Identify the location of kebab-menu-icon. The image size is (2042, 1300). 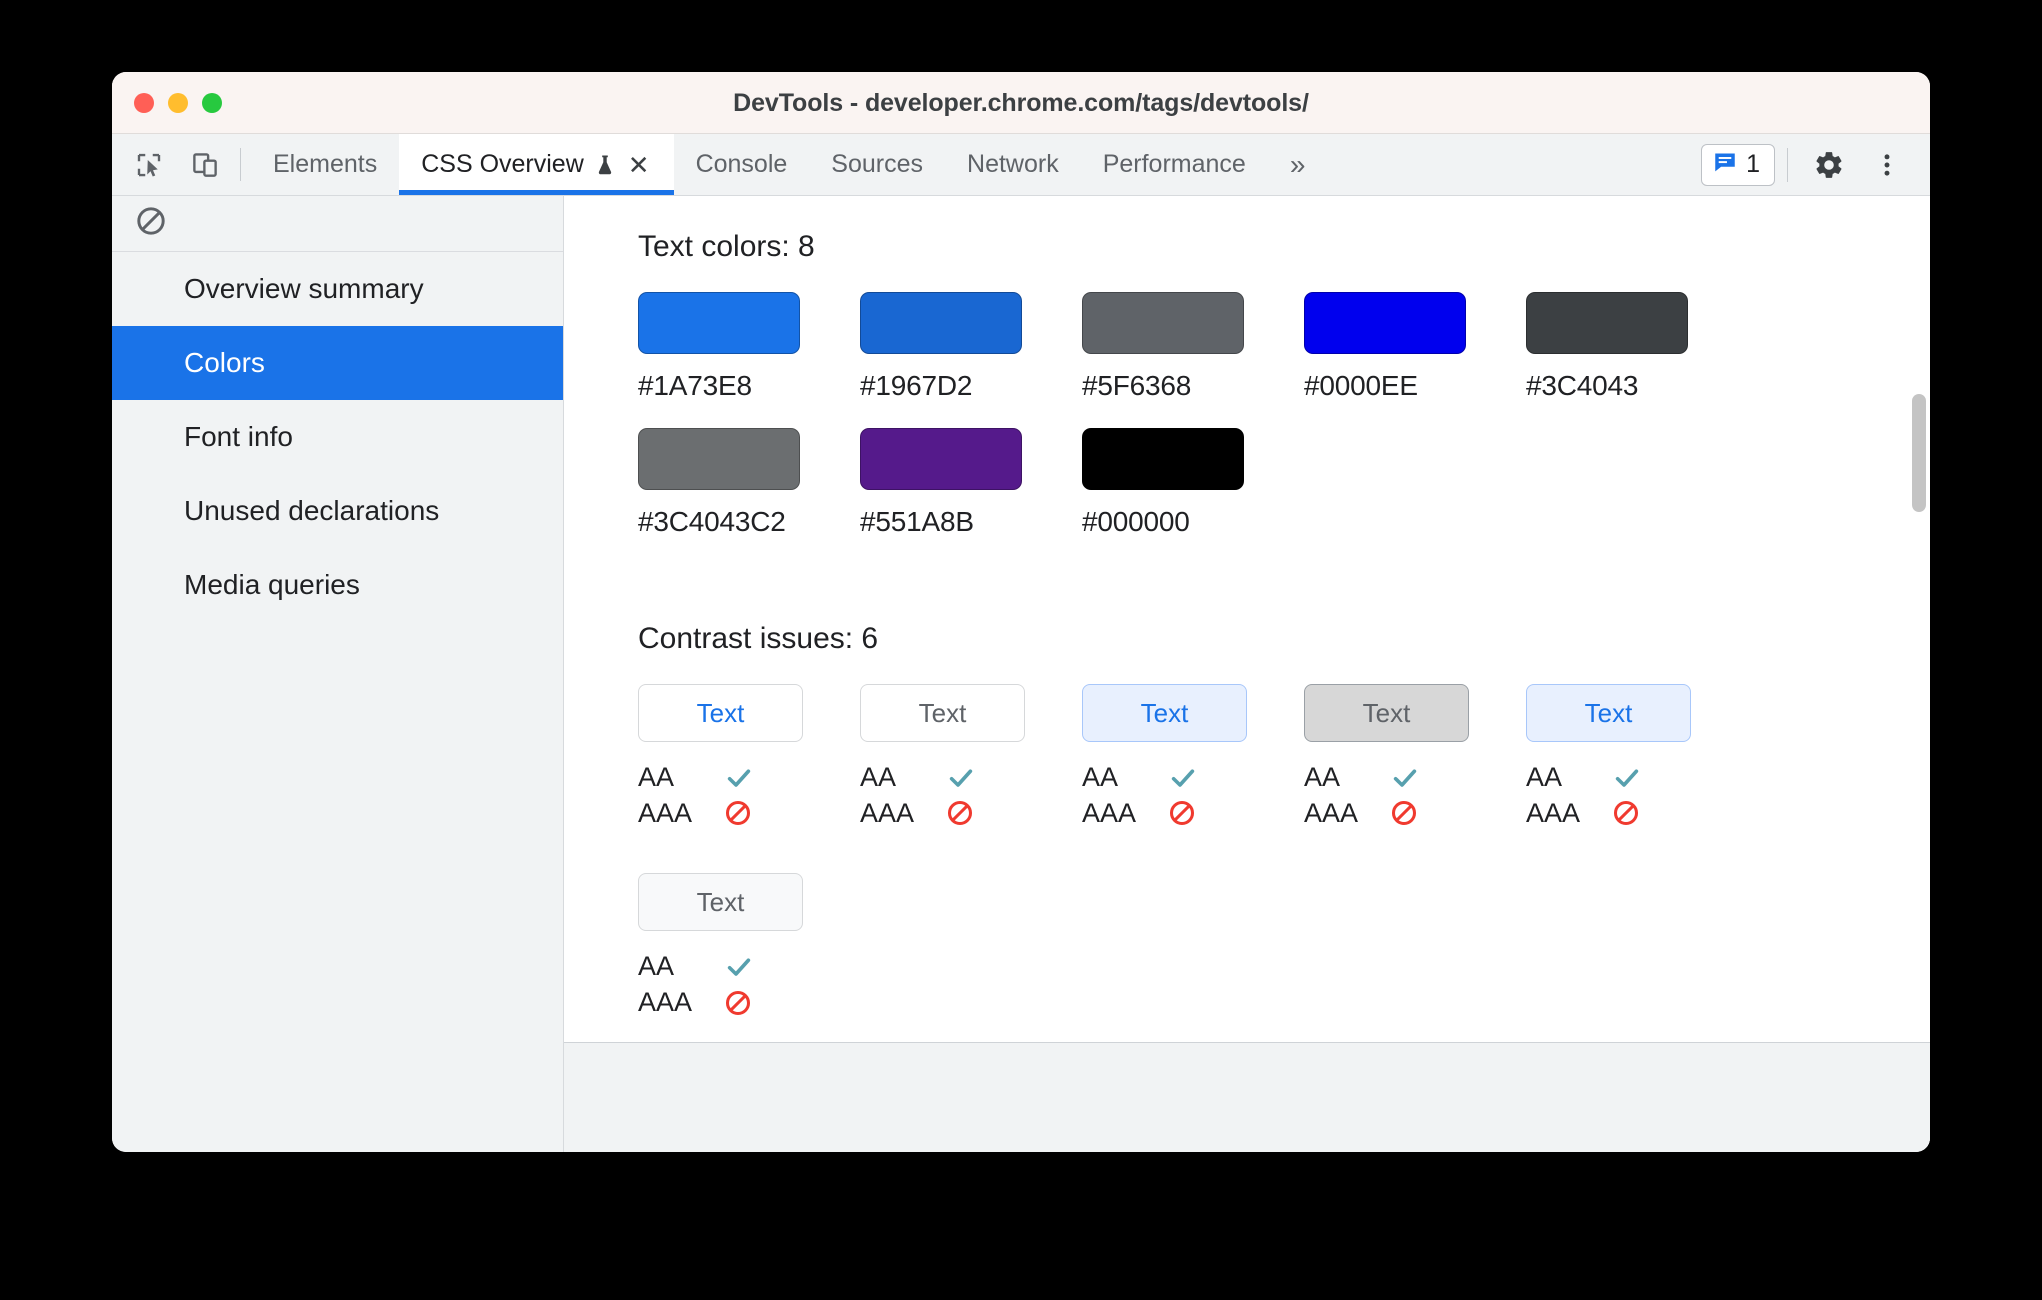
(1887, 165).